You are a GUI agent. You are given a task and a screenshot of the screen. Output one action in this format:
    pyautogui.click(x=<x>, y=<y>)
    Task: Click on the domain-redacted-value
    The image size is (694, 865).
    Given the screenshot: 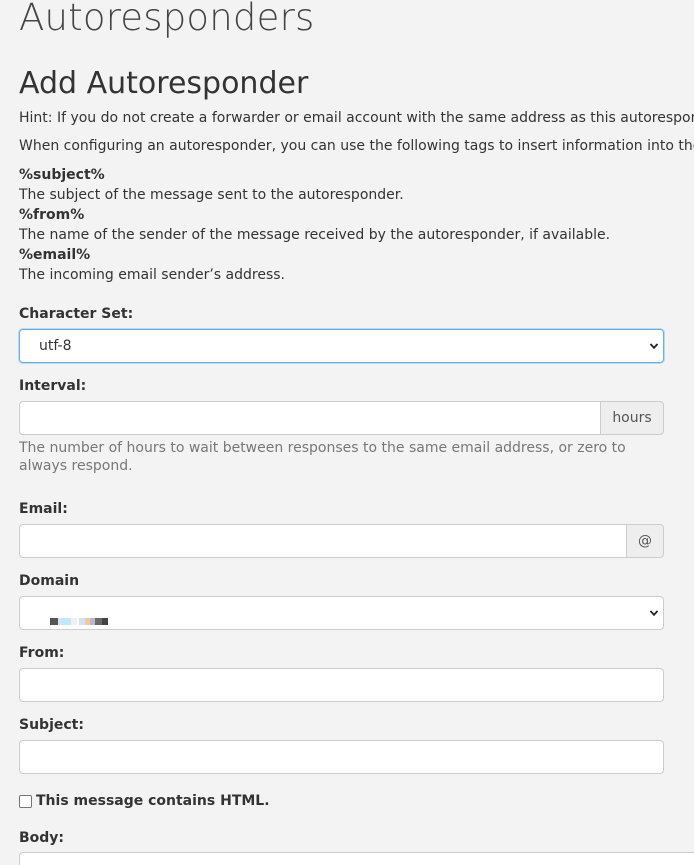 What is the action you would take?
    pyautogui.click(x=79, y=621)
    